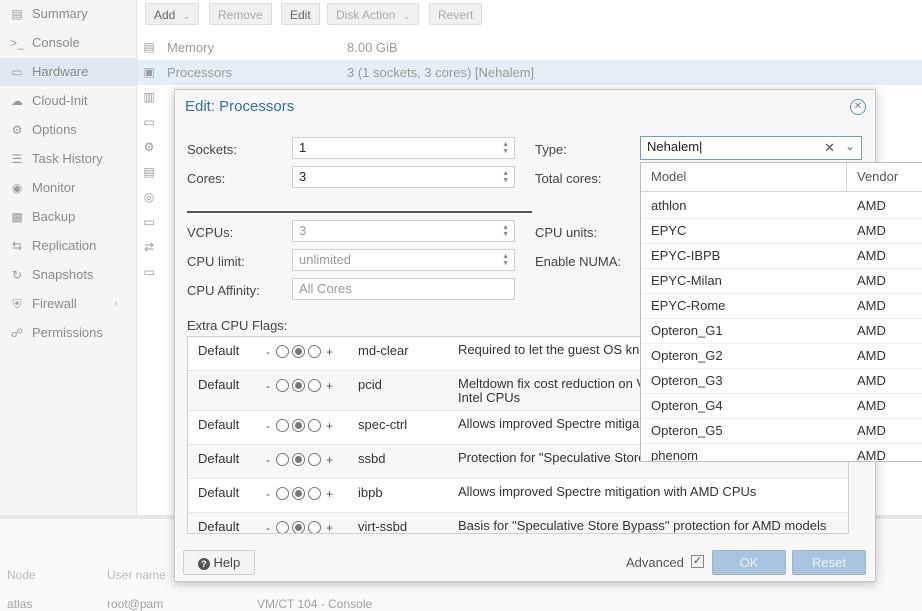  I want to click on flag-name: md-clear, so click(383, 350).